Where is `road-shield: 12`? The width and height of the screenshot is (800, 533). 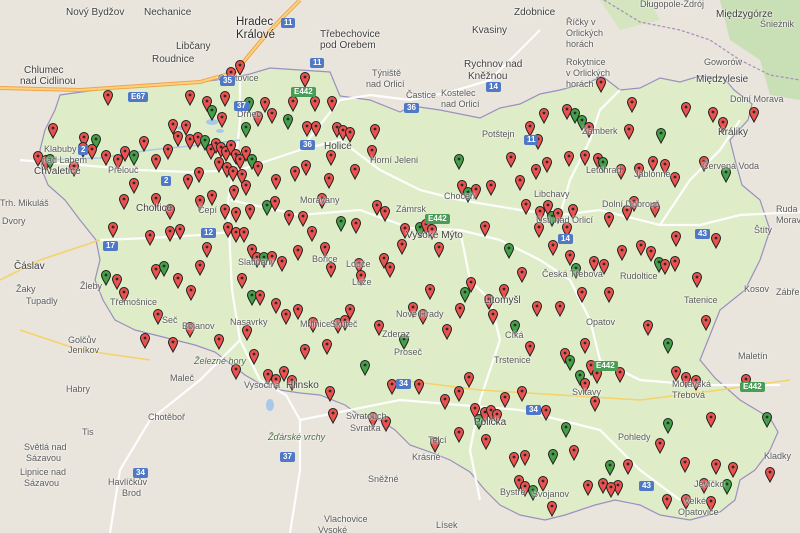 road-shield: 12 is located at coordinates (208, 233).